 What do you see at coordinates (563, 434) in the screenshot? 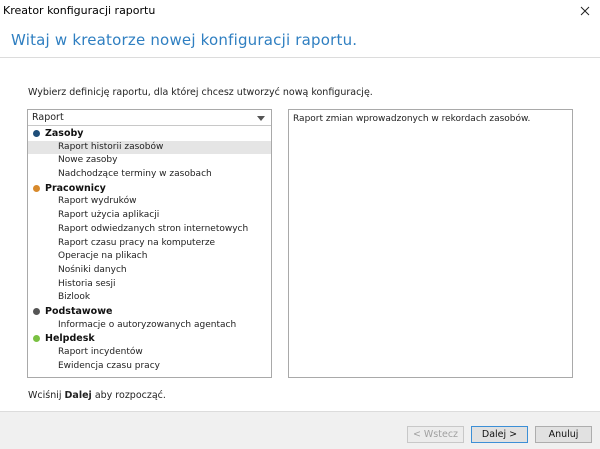
I see `cancel-button: Anuluj` at bounding box center [563, 434].